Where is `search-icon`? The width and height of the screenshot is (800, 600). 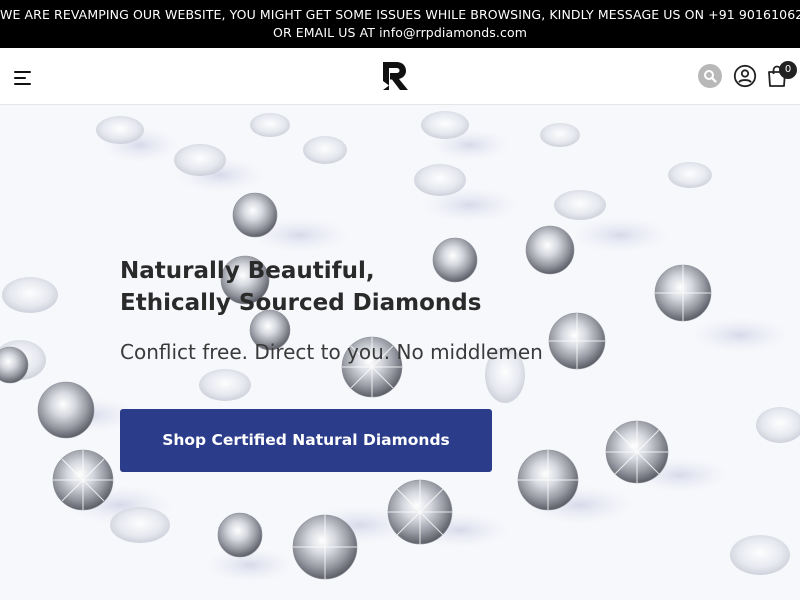
search-icon is located at coordinates (710, 76).